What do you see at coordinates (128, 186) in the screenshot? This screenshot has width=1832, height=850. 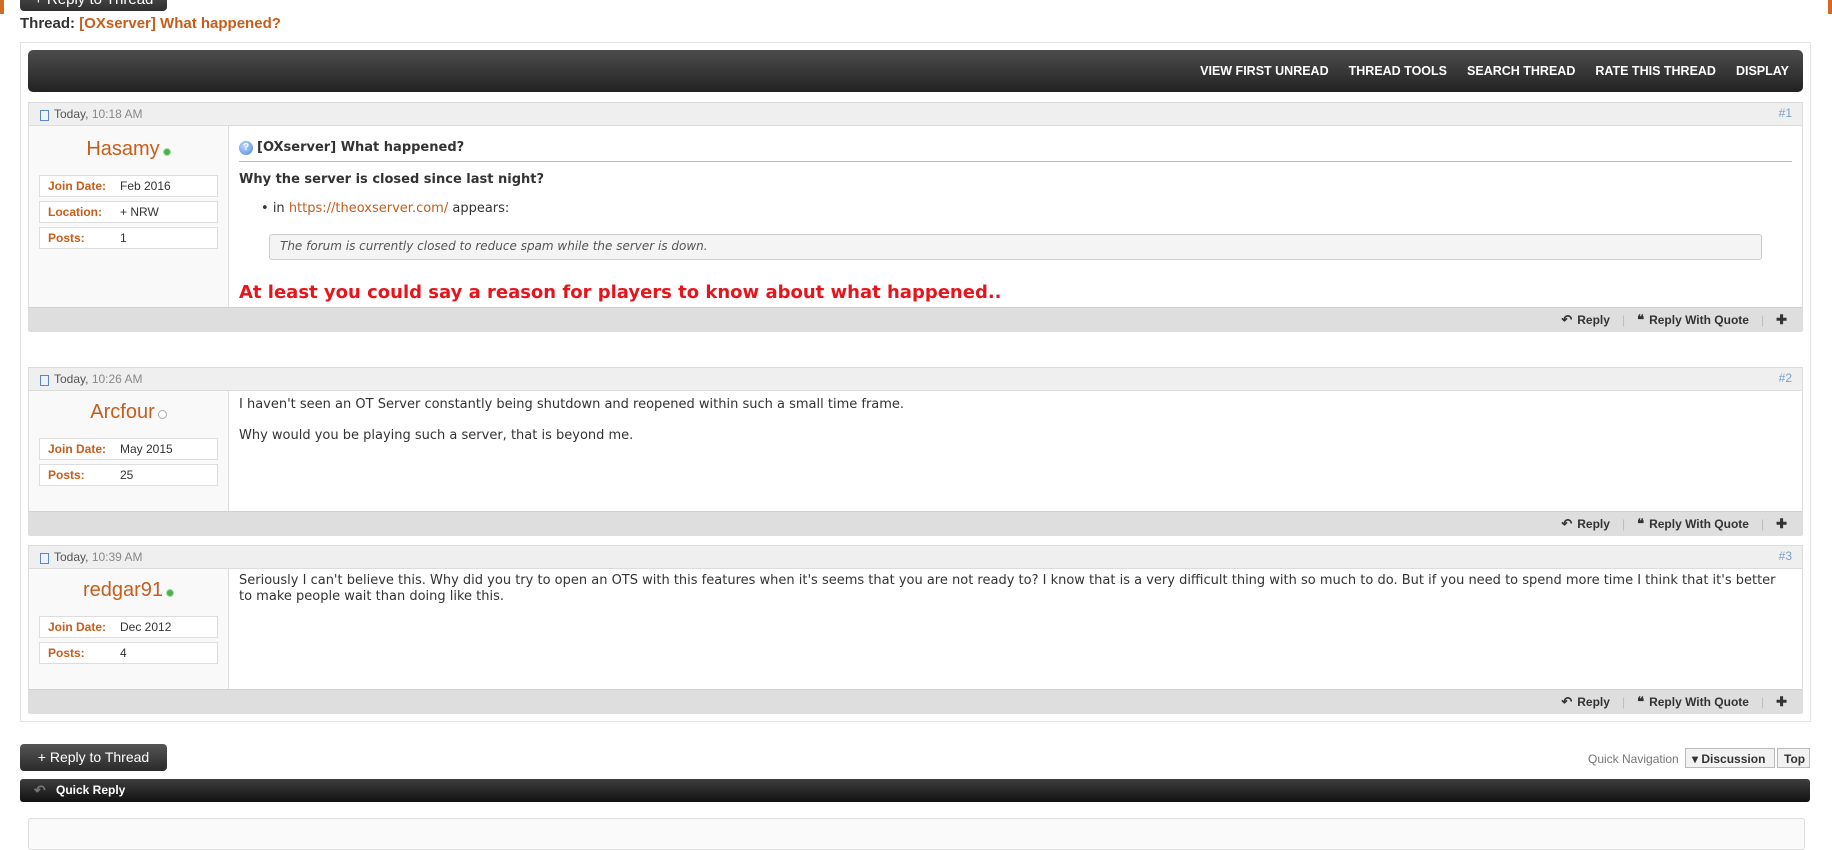 I see `join-date-row: Join Date: Feb 2016` at bounding box center [128, 186].